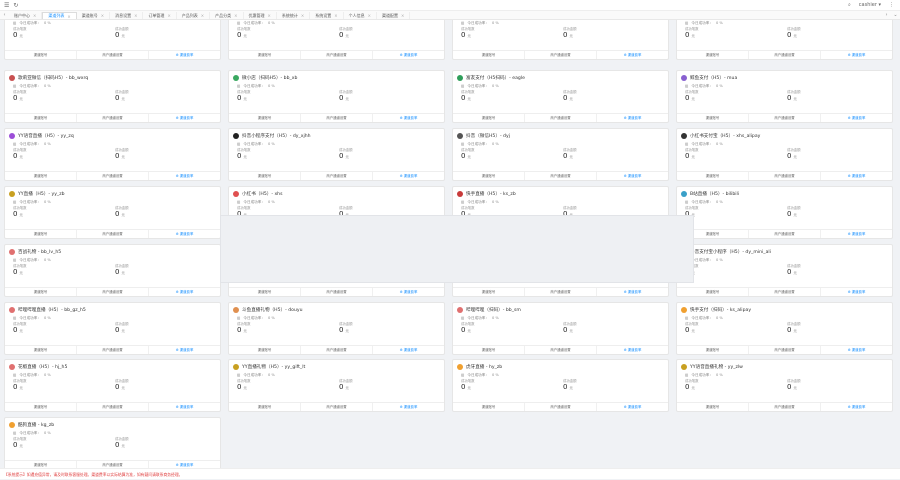 The height and width of the screenshot is (480, 900). I want to click on tab-9: 系统设置 ×, so click(327, 15).